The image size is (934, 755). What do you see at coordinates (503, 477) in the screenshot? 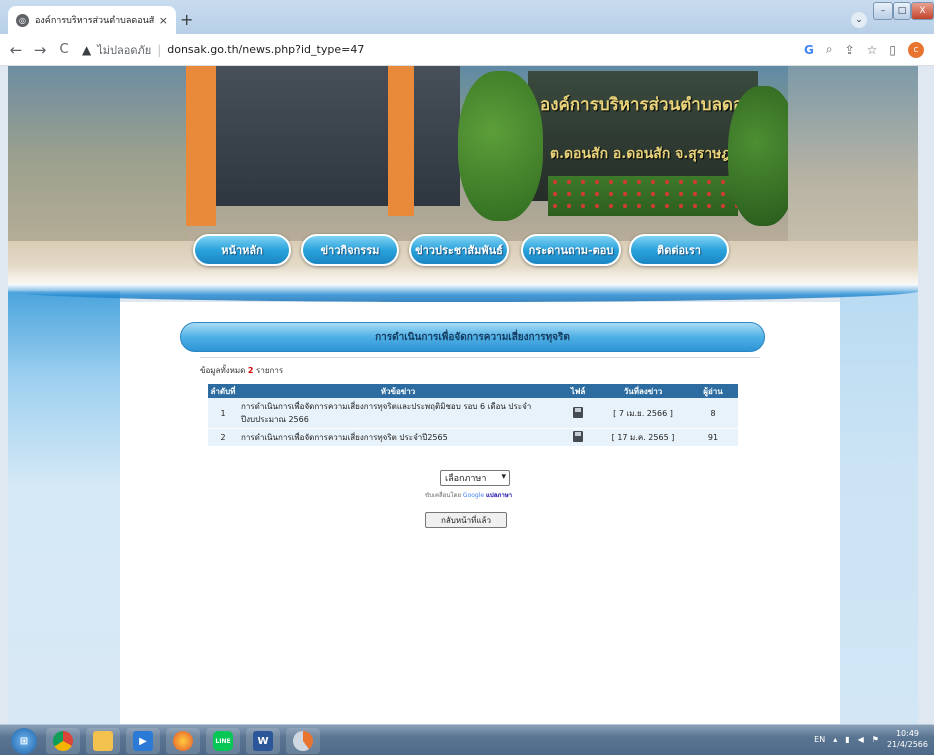
I see `chevron-down-icon: ▾` at bounding box center [503, 477].